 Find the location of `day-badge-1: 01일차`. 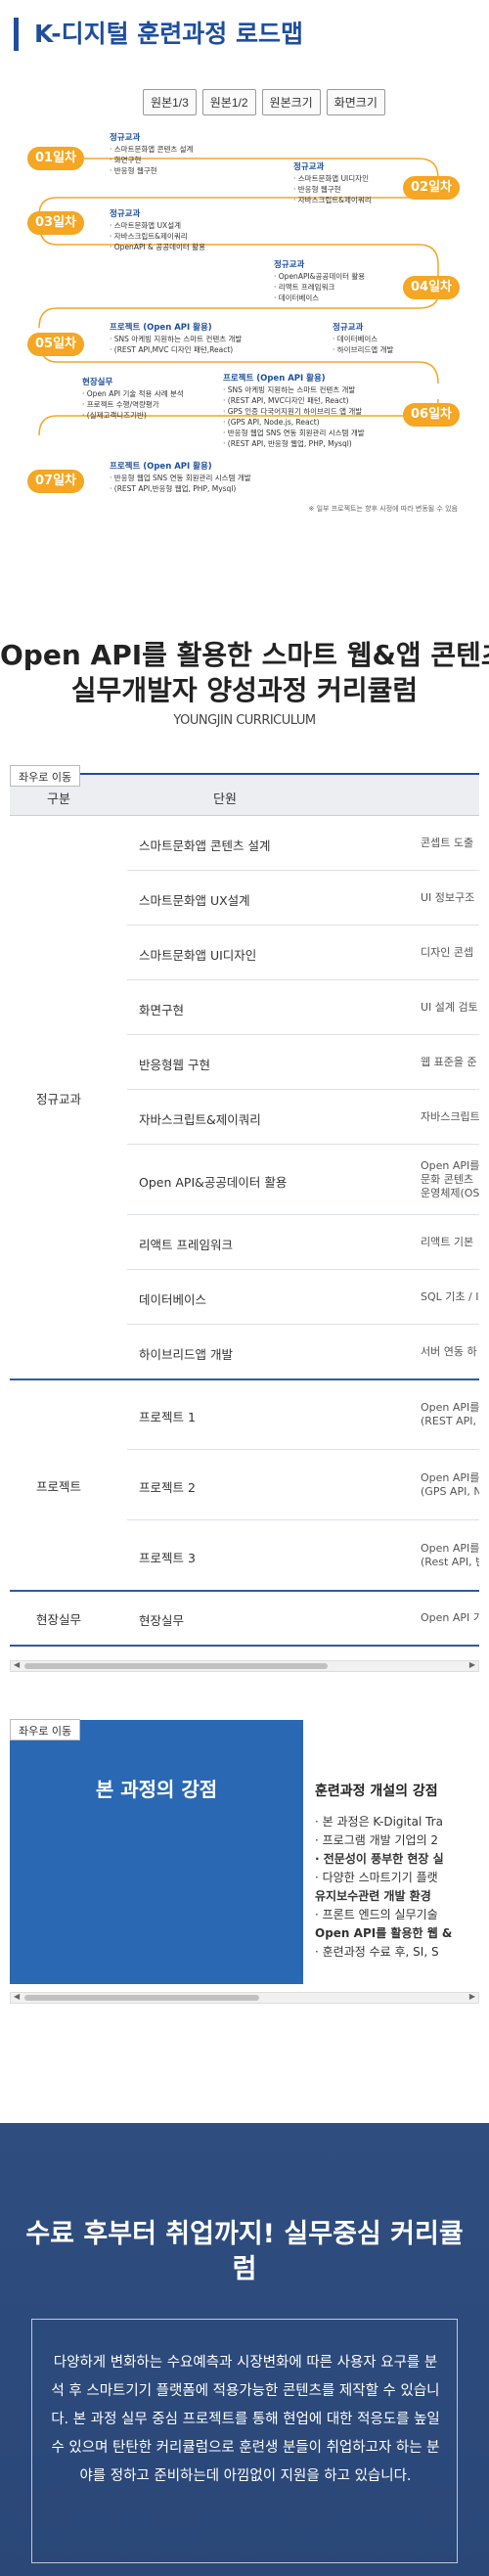

day-badge-1: 01일차 is located at coordinates (55, 158).